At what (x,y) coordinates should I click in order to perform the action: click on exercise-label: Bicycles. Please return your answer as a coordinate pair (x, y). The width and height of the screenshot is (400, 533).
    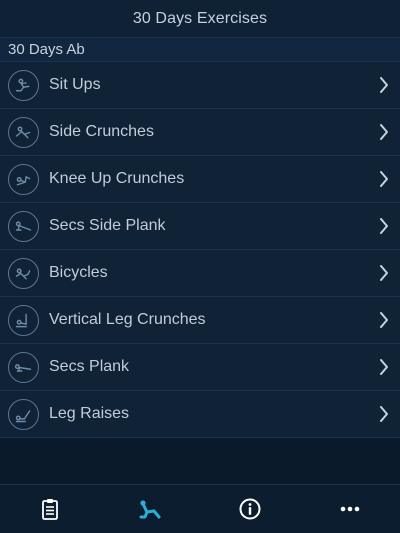
    Looking at the image, I should click on (78, 272).